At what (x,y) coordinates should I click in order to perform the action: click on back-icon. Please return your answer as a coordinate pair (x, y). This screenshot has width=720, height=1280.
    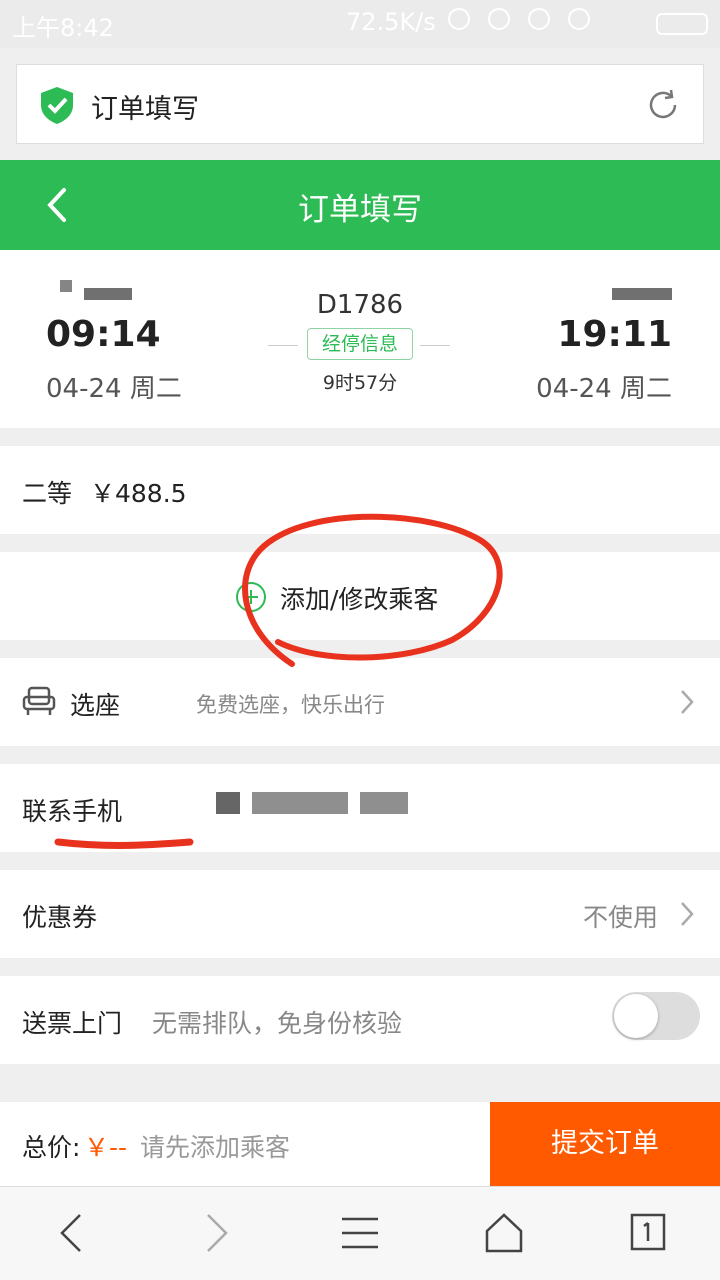
    Looking at the image, I should click on (72, 1233).